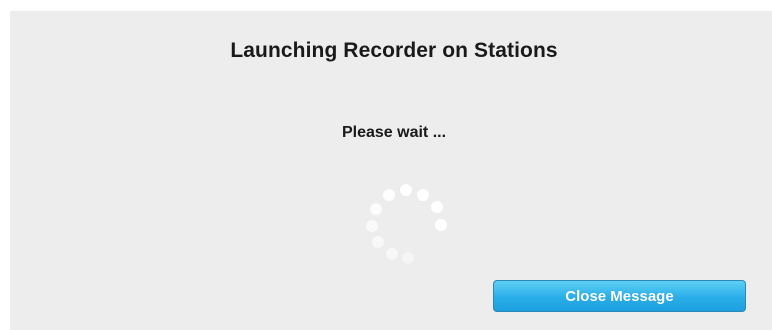  Describe the element at coordinates (394, 50) in the screenshot. I see `dialog-title: Launching Recorder on Stations` at that location.